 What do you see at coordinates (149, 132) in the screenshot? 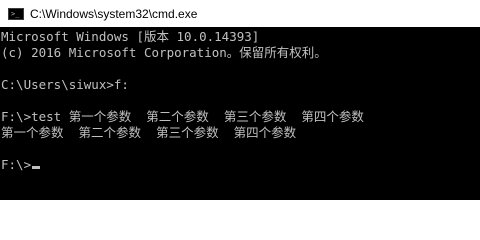
I see `console-line: 第一个参数 第二个参数 第三个参数 第四个参数` at bounding box center [149, 132].